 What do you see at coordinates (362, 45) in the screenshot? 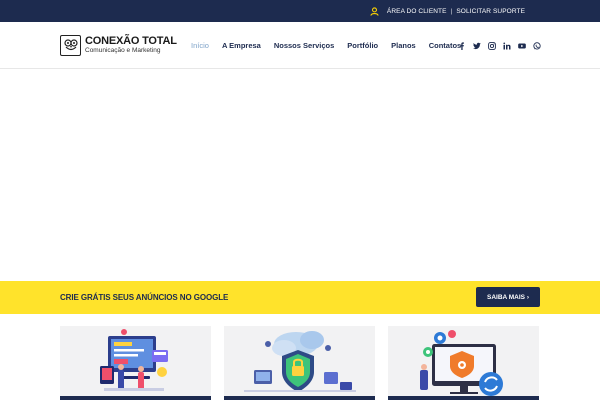
I see `nav-item-portfolio: Portfólio` at bounding box center [362, 45].